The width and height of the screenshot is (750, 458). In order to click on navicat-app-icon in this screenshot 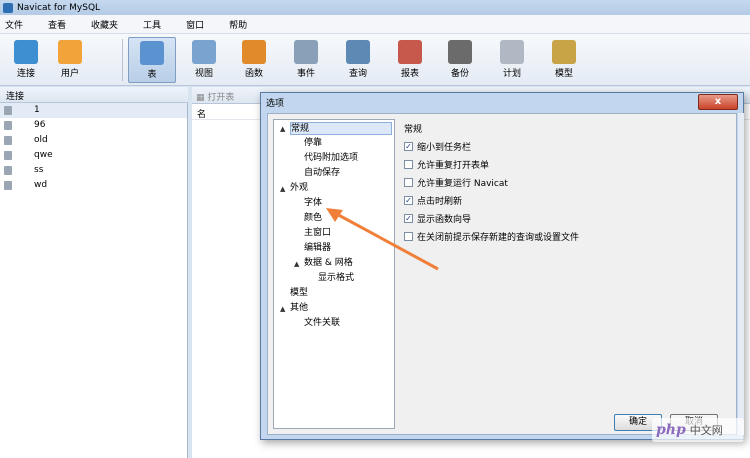, I will do `click(8, 7)`.